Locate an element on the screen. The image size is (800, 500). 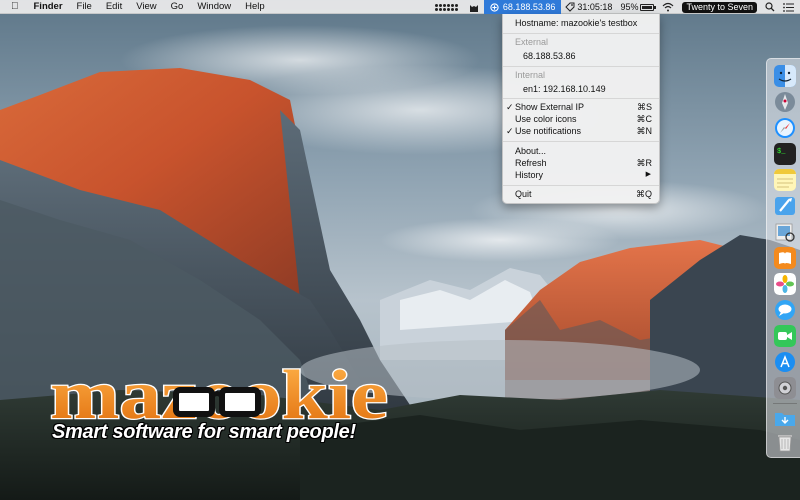
internal-ip-value: en1: 192.168.10.149 is located at coordinates (581, 89).